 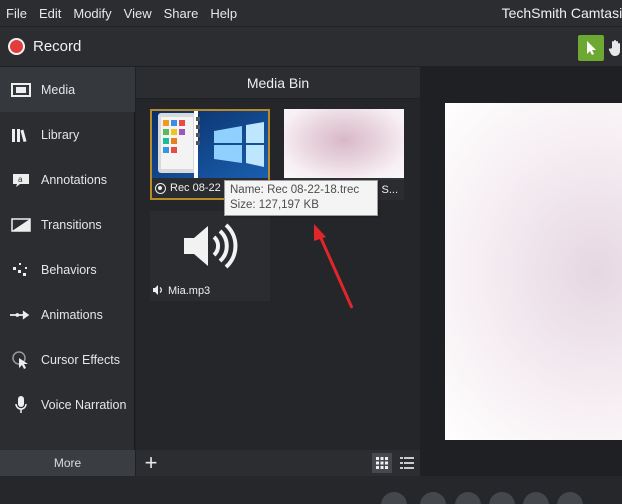 I want to click on sidebar-item-label: Behaviors, so click(x=69, y=269).